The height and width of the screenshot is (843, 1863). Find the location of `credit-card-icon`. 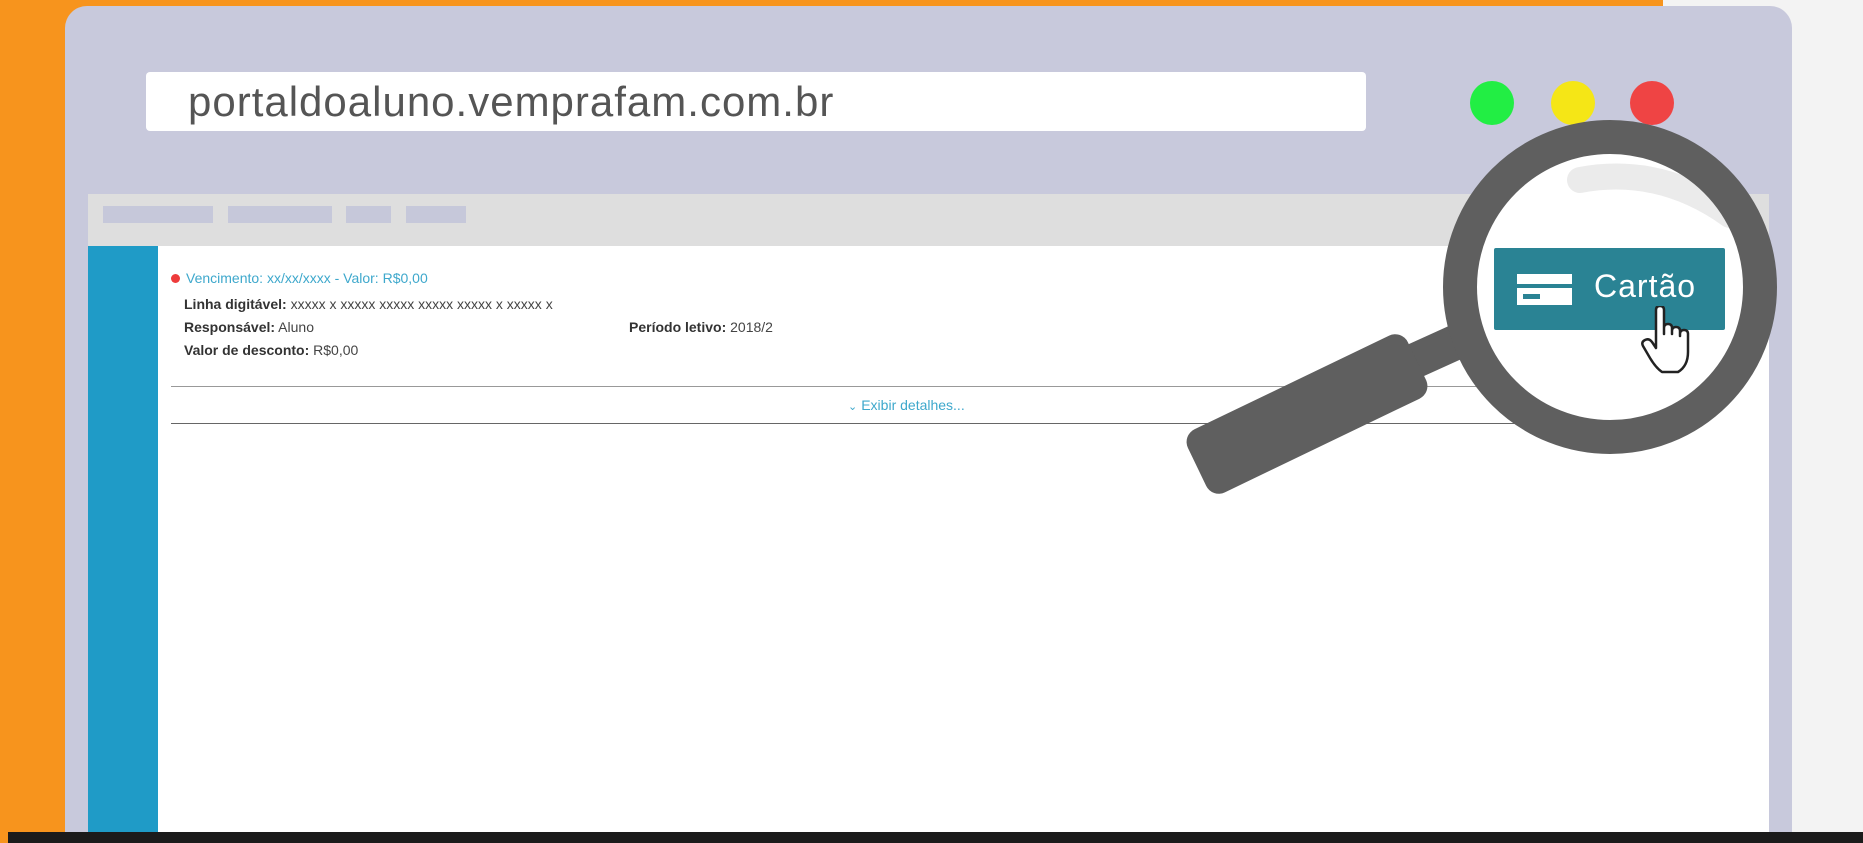

credit-card-icon is located at coordinates (1544, 289).